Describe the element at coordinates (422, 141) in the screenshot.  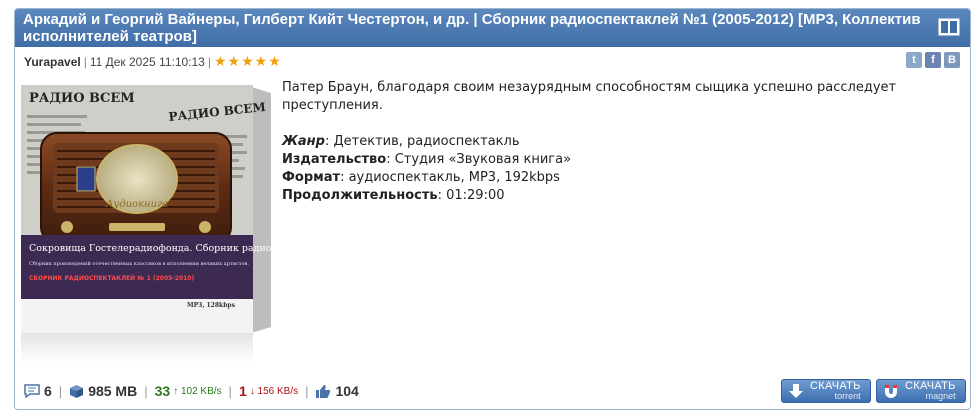
I see `field-genre-value: : Детектив, радиоспектакль` at that location.